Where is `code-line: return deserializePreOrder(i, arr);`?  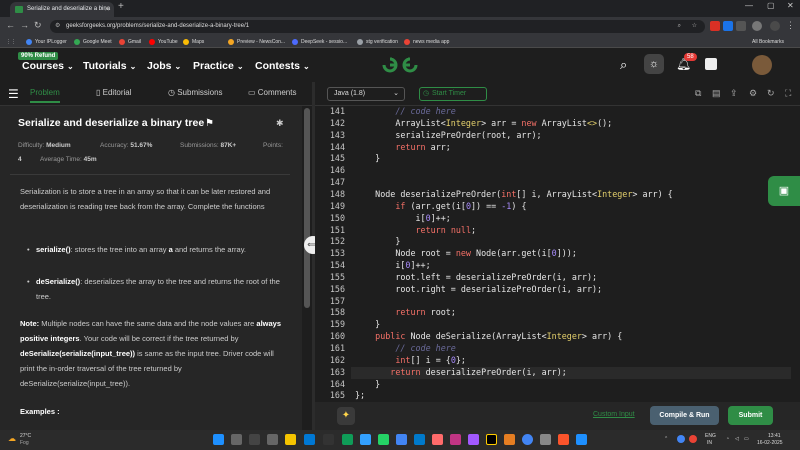 code-line: return deserializePreOrder(i, arr); is located at coordinates (461, 372).